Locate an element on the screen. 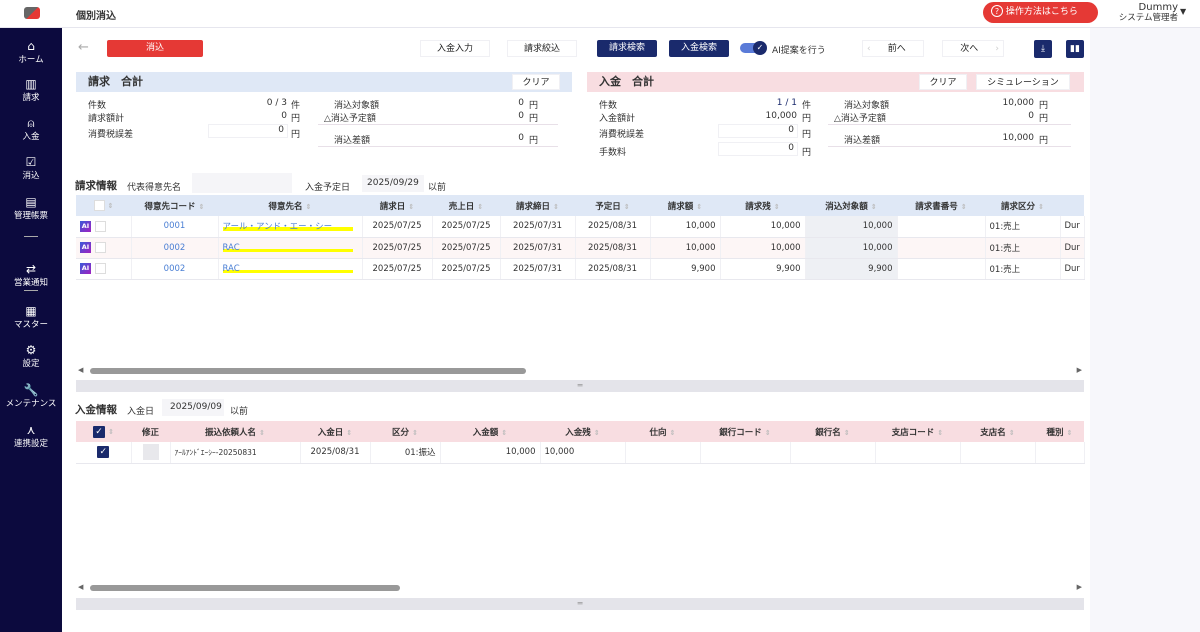 The image size is (1200, 632). column-header: 予定日 ⇕ is located at coordinates (612, 205).